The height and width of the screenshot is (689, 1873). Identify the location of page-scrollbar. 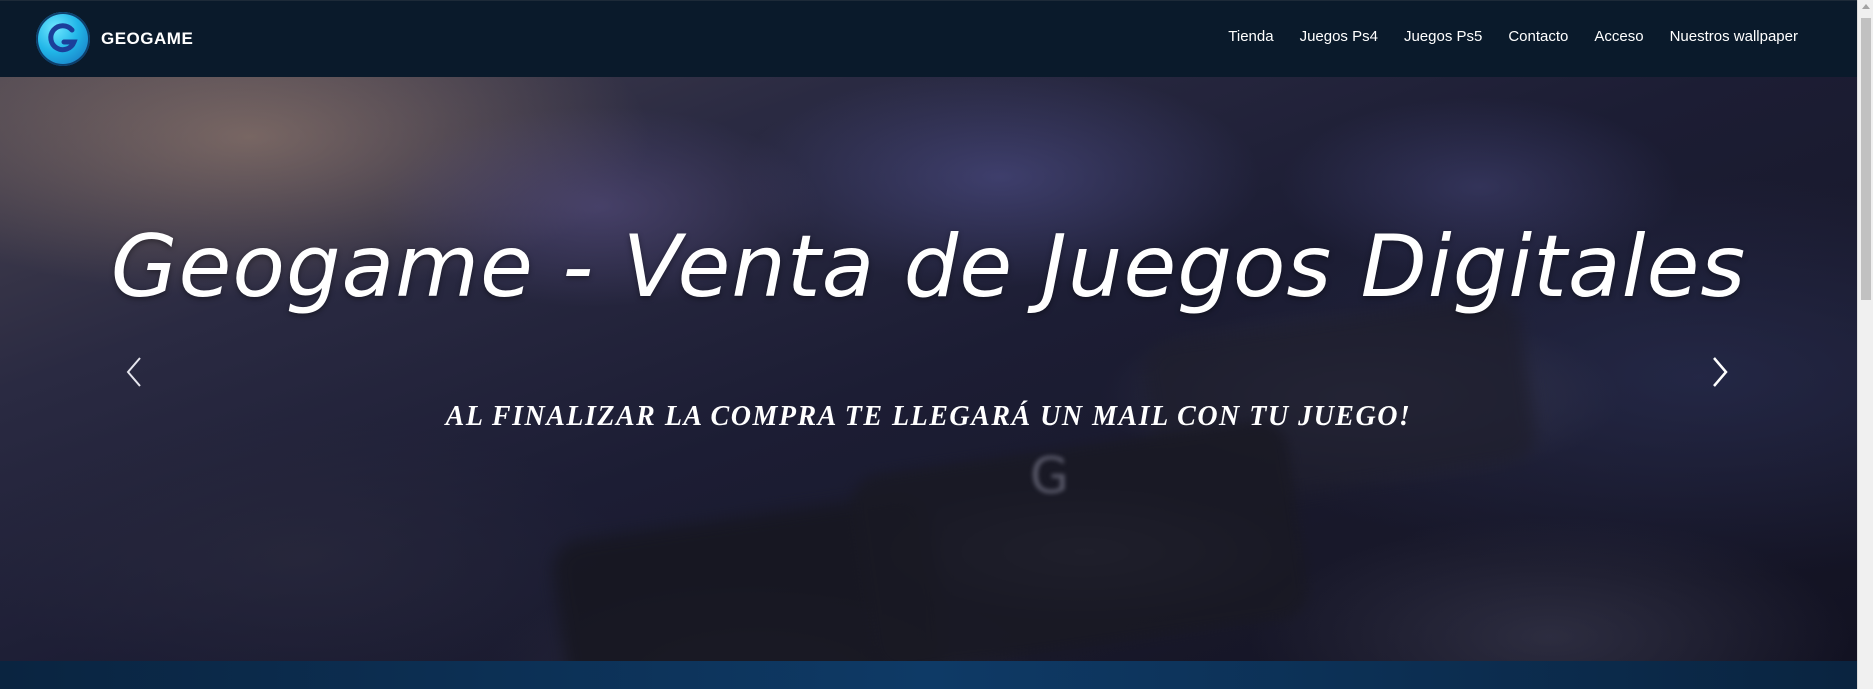
(1865, 344).